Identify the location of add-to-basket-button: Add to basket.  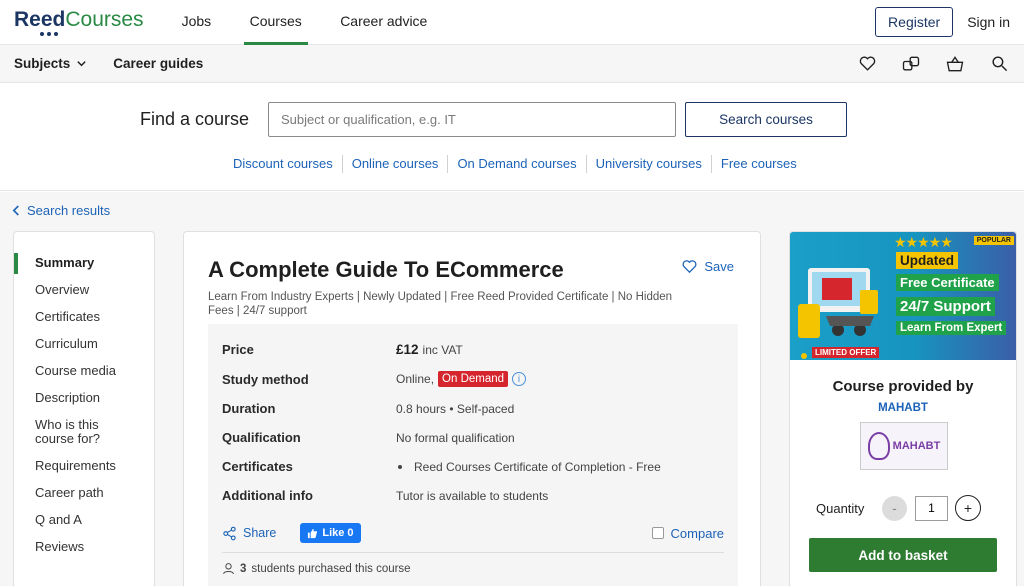
(903, 555).